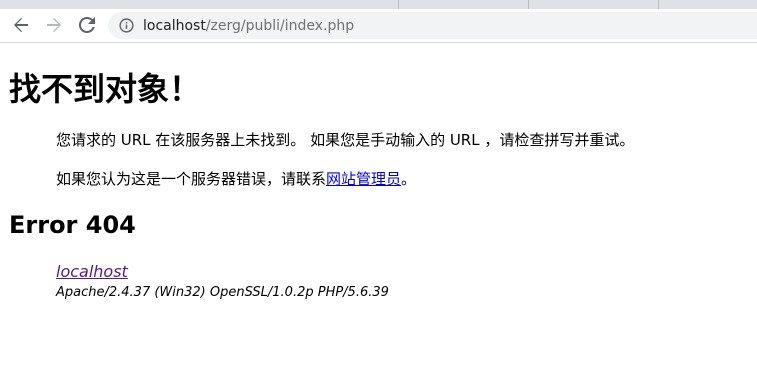 This screenshot has width=757, height=389. I want to click on url-text: localhost/zerg/publi/index.php, so click(248, 26).